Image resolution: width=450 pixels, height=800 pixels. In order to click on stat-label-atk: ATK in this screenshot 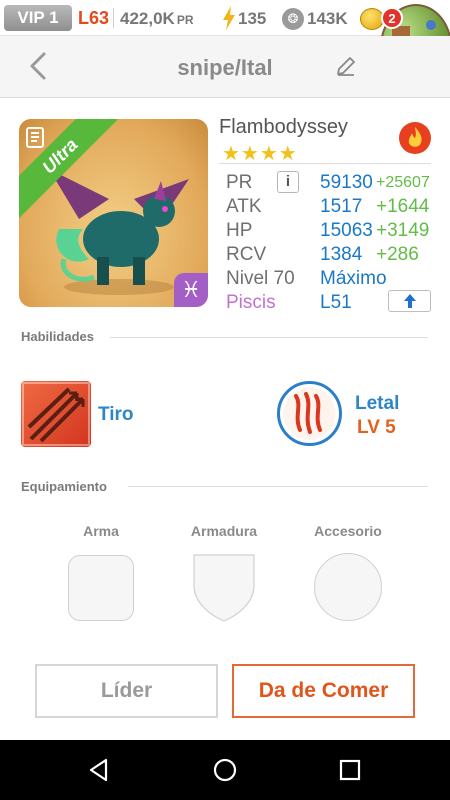, I will do `click(244, 206)`.